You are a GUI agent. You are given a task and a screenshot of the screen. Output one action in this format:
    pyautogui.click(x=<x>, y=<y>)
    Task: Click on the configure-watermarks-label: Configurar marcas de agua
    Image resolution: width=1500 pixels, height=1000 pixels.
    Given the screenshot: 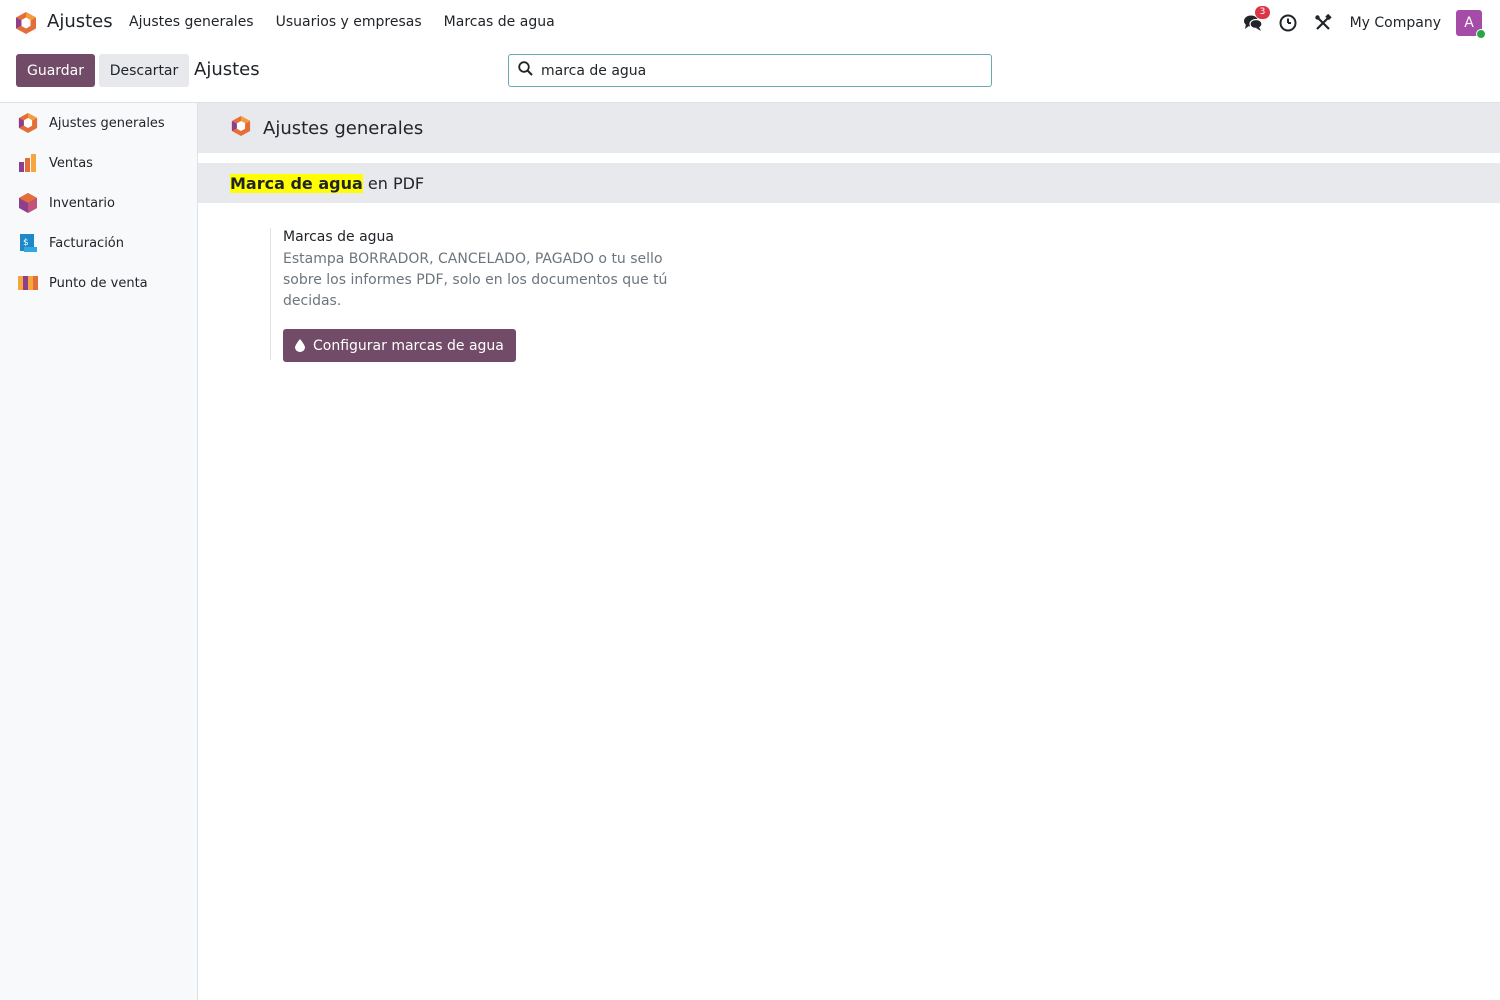 What is the action you would take?
    pyautogui.click(x=408, y=345)
    